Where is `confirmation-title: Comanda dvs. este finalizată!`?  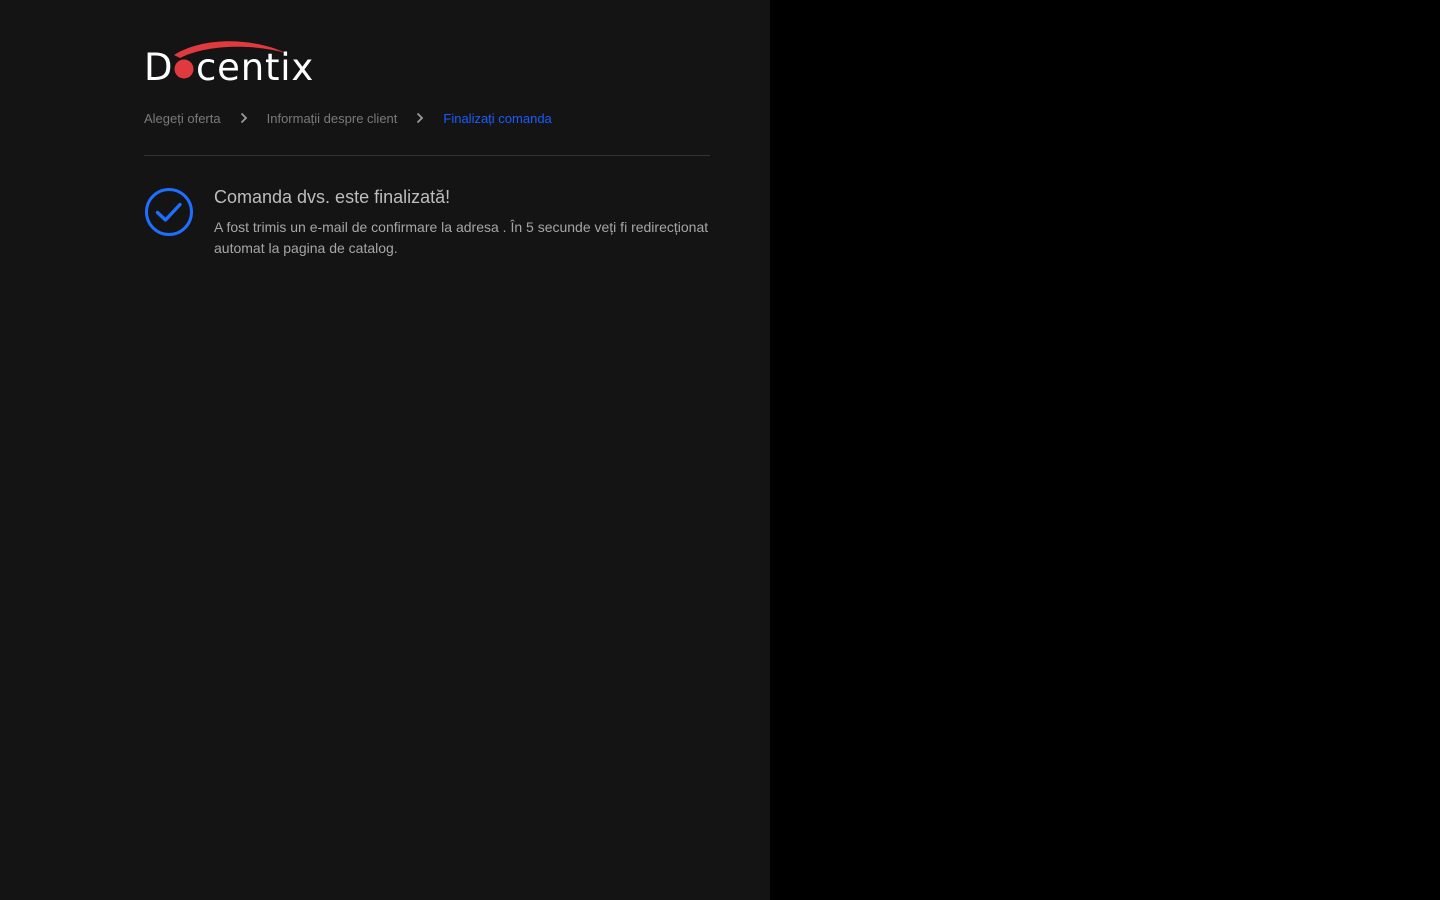 confirmation-title: Comanda dvs. este finalizată! is located at coordinates (332, 197).